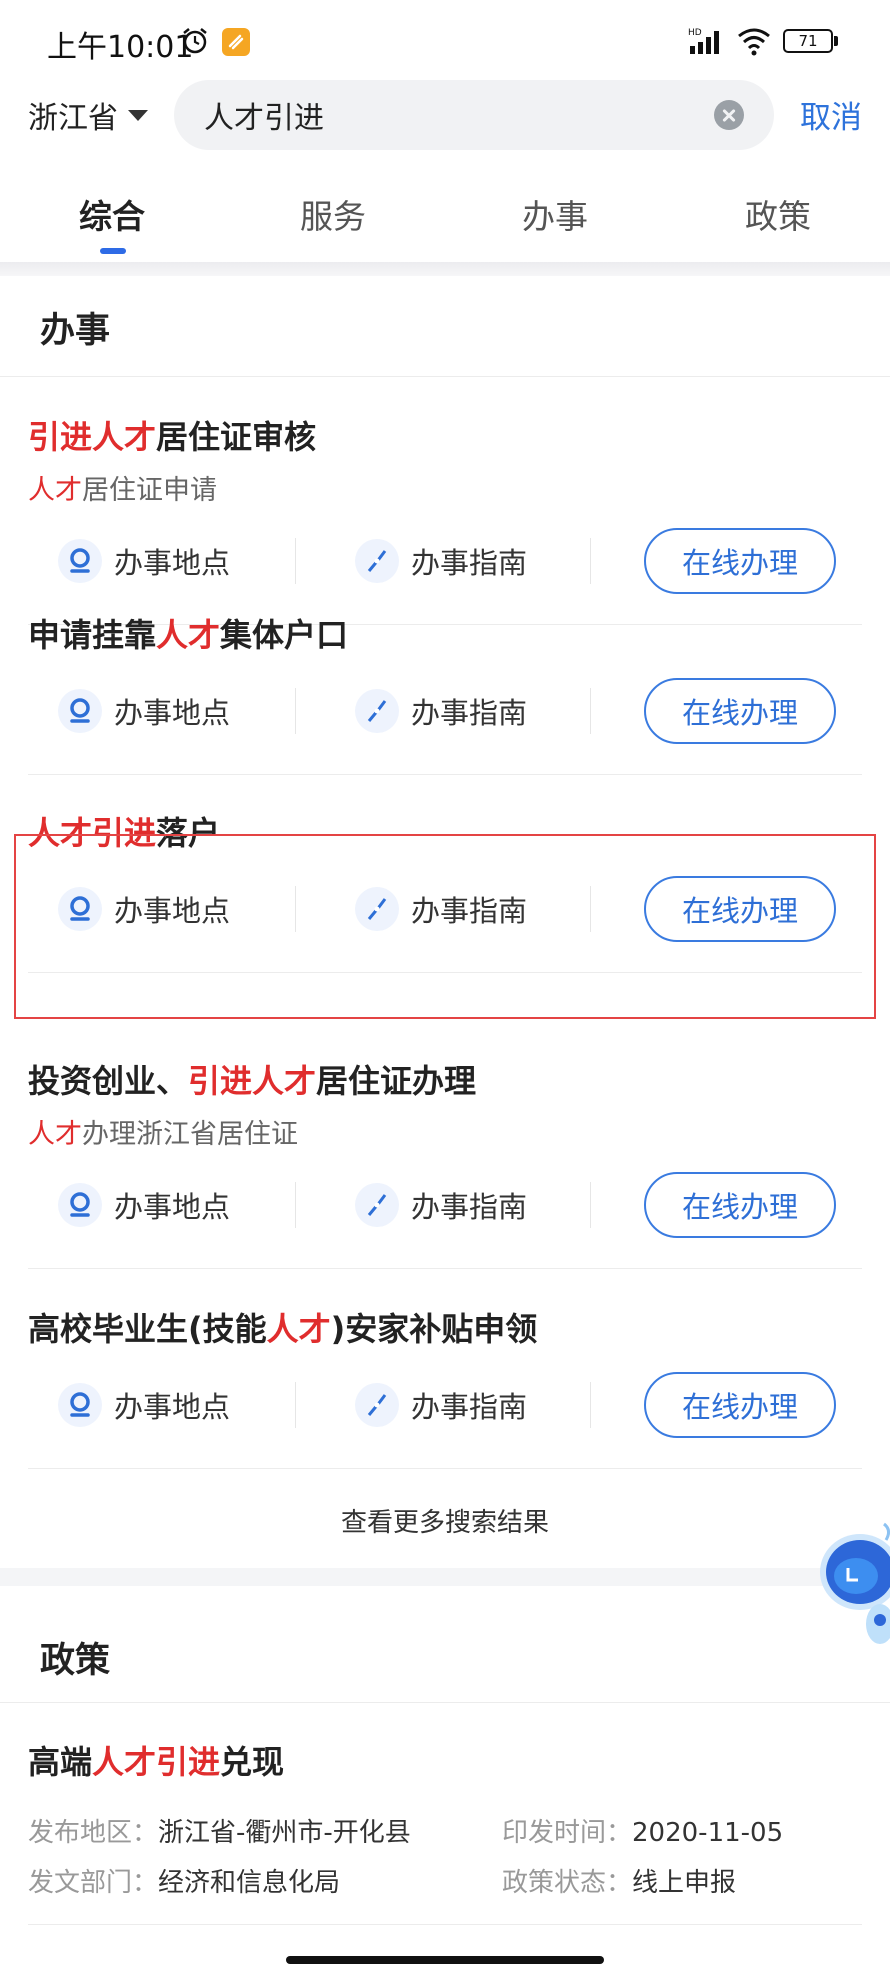 The width and height of the screenshot is (890, 1978). Describe the element at coordinates (73, 118) in the screenshot. I see `region-label: 浙江省` at that location.